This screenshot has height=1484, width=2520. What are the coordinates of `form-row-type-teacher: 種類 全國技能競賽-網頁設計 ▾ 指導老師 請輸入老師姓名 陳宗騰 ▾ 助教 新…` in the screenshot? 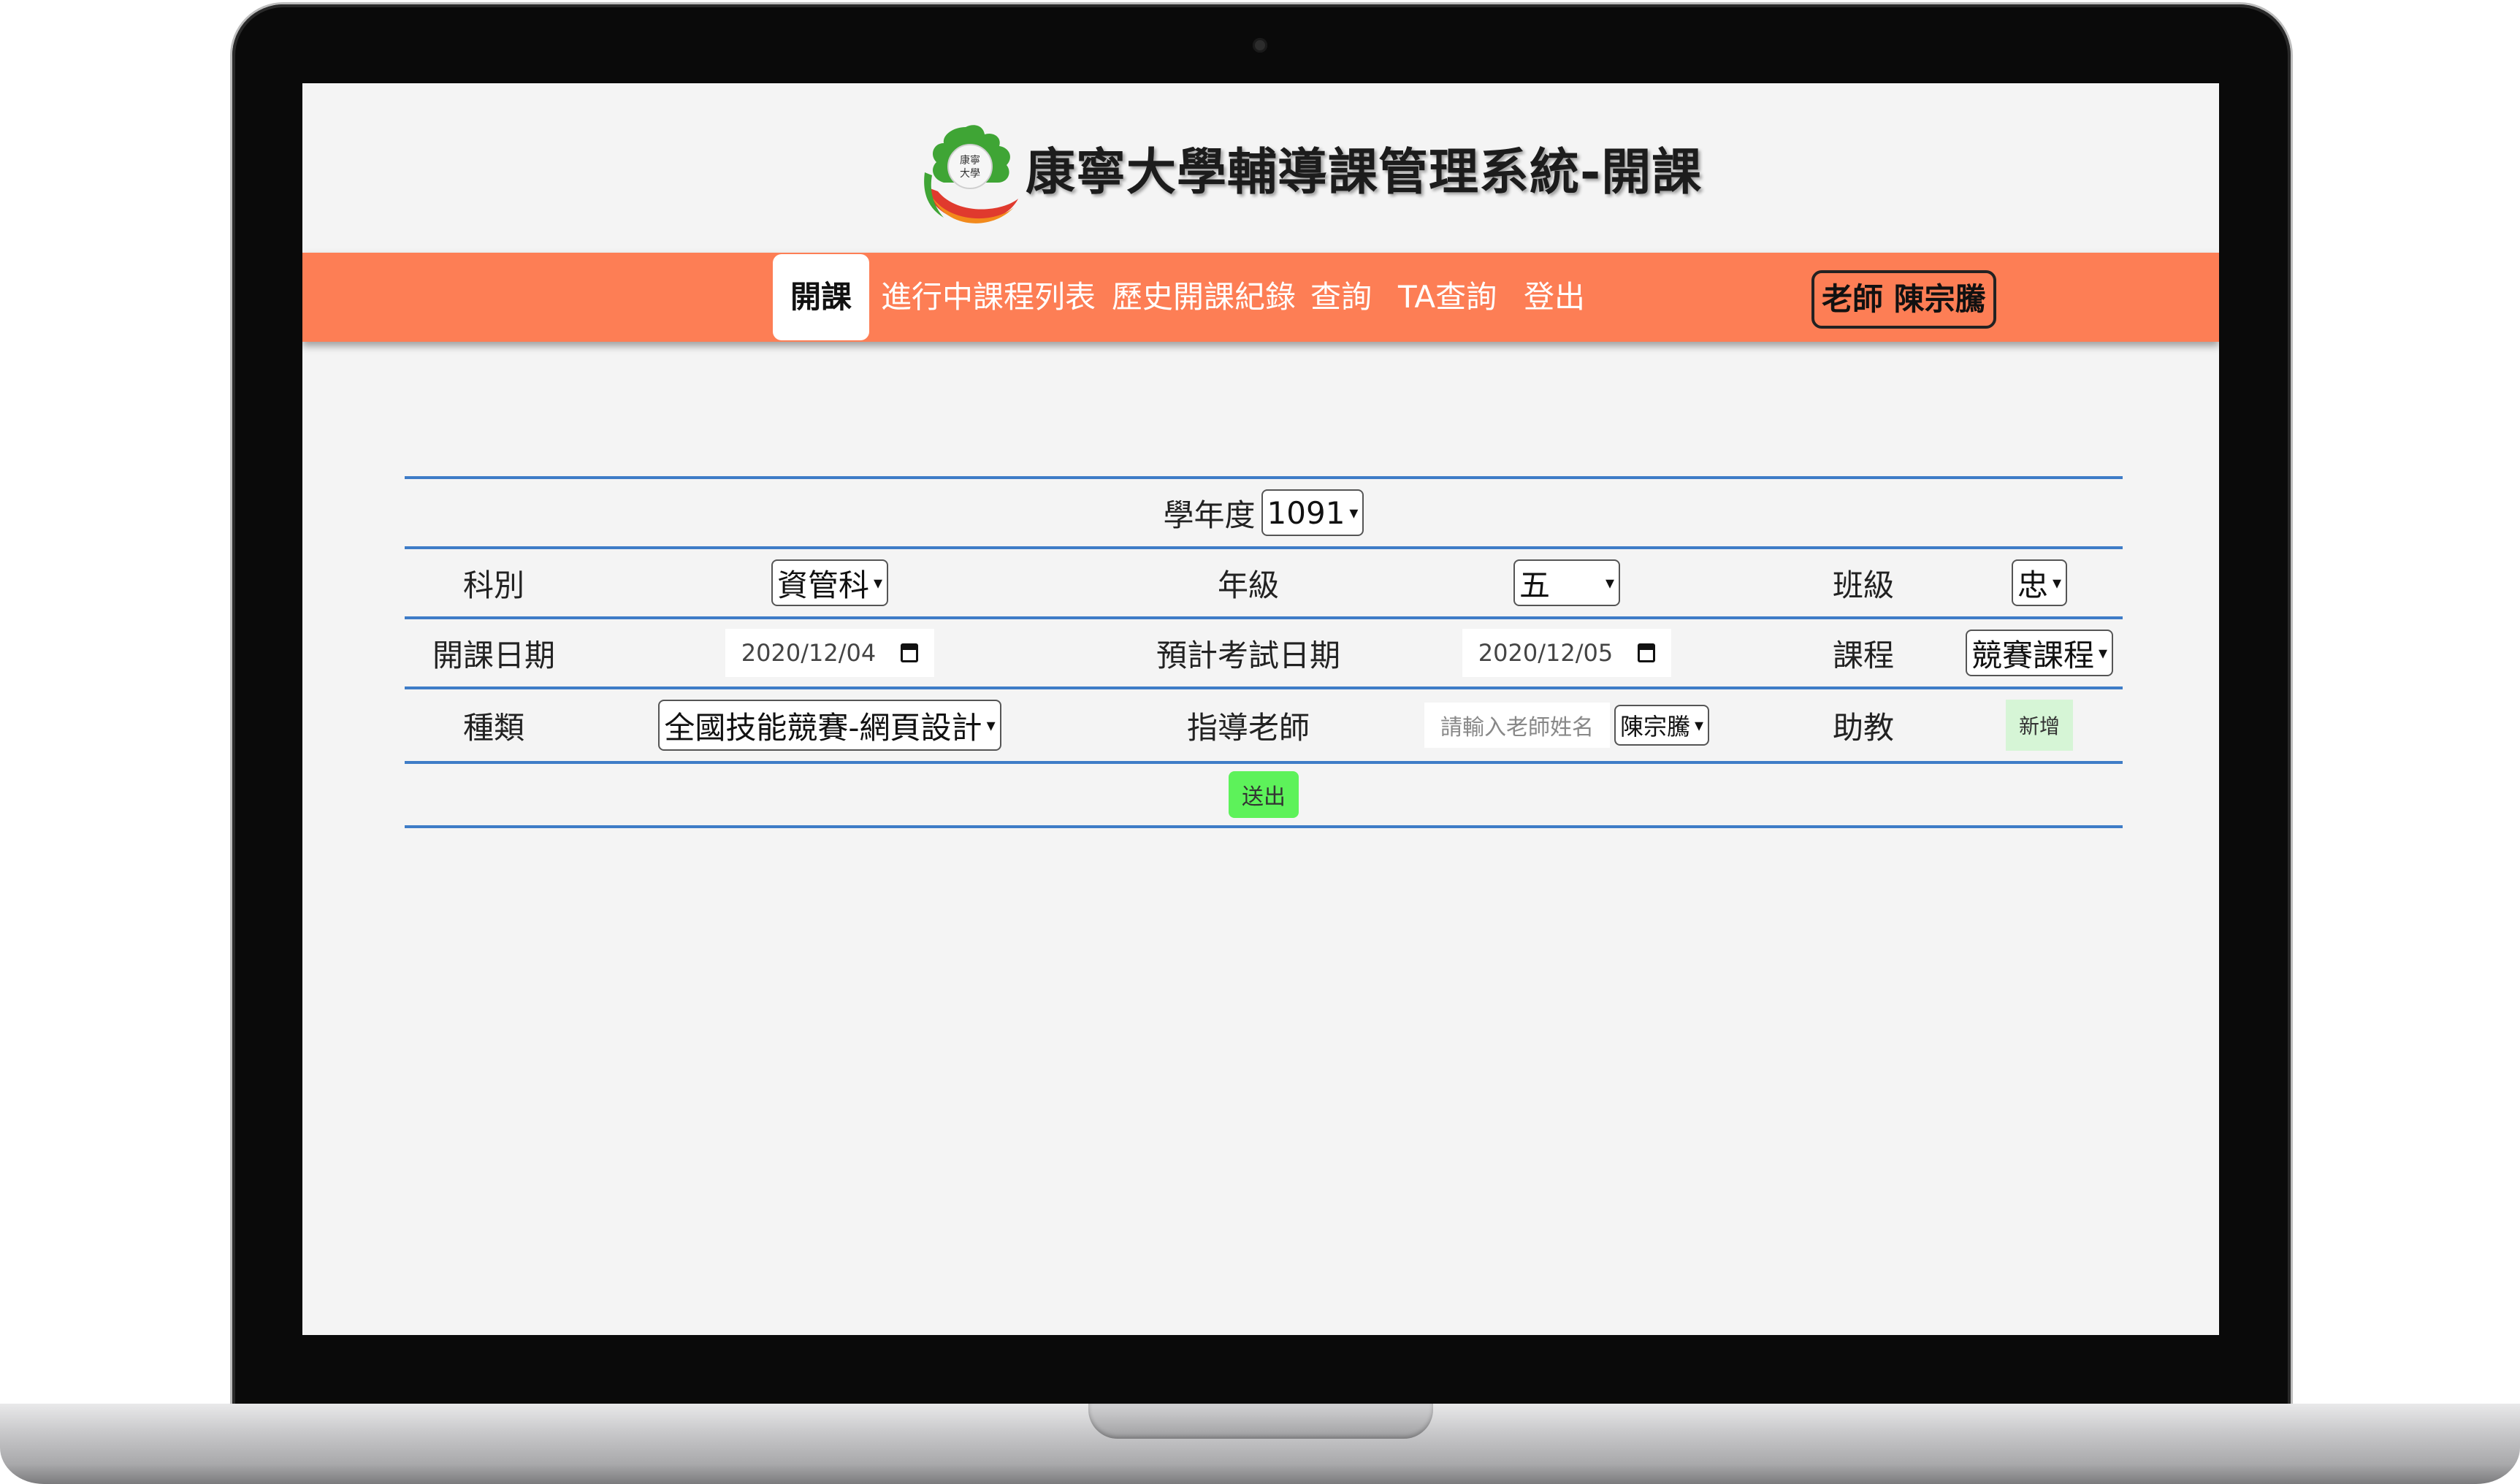 It's located at (1264, 724).